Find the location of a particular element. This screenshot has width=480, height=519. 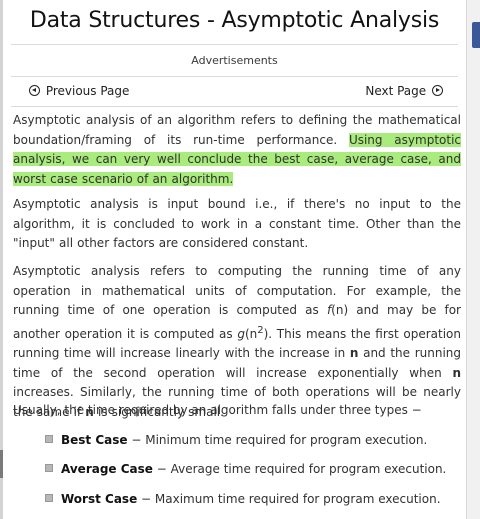

previous-page-link: Previous Page is located at coordinates (78, 91).